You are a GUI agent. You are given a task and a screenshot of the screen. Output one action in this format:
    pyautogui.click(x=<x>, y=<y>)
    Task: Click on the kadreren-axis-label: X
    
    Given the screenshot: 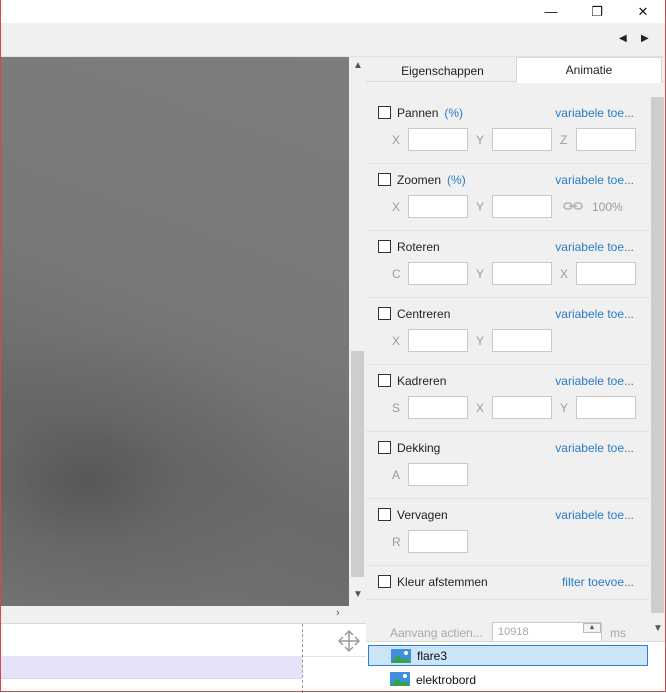 What is the action you would take?
    pyautogui.click(x=480, y=408)
    